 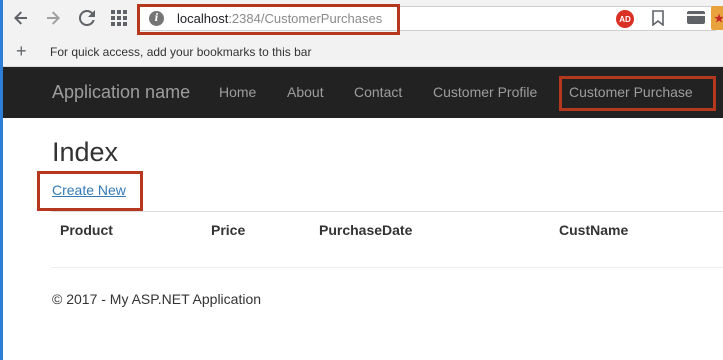 I want to click on column-header-price: Price, so click(x=228, y=230).